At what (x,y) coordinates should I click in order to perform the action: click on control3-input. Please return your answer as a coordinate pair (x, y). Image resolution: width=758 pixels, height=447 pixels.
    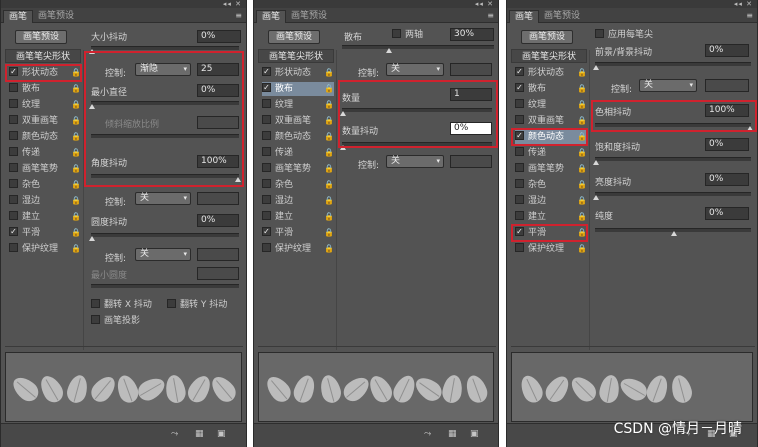
    Looking at the image, I should click on (218, 254).